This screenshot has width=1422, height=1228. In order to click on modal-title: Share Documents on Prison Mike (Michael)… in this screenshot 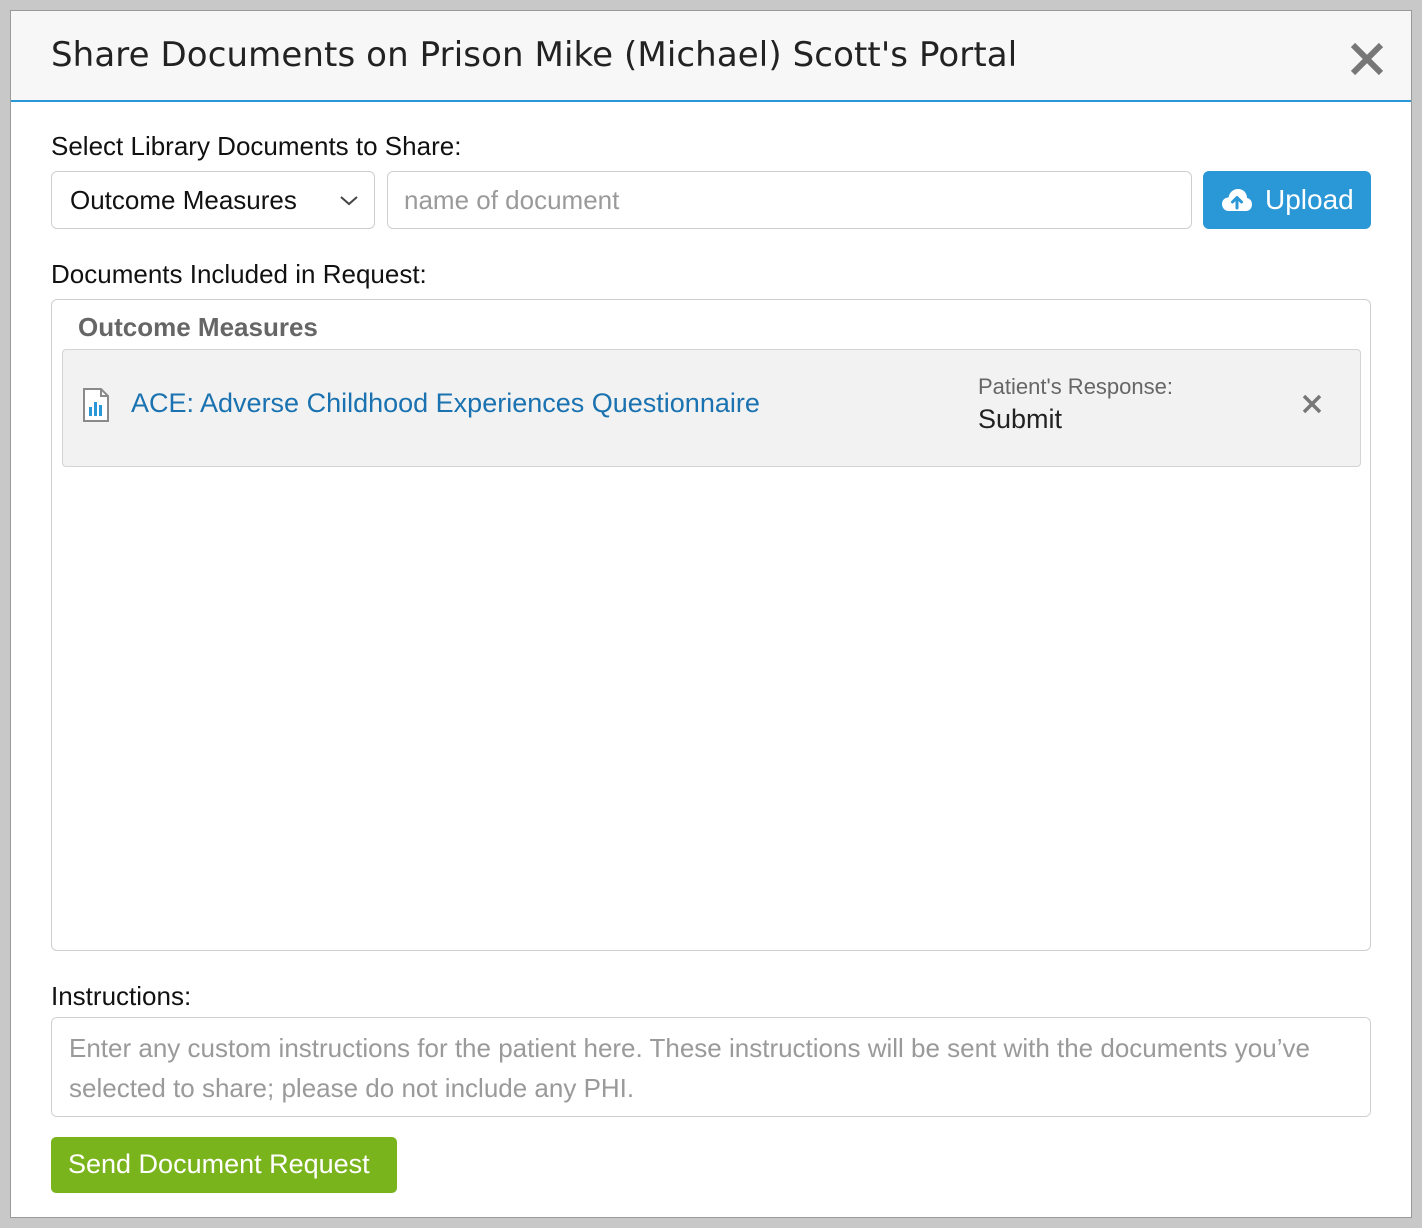, I will do `click(534, 55)`.